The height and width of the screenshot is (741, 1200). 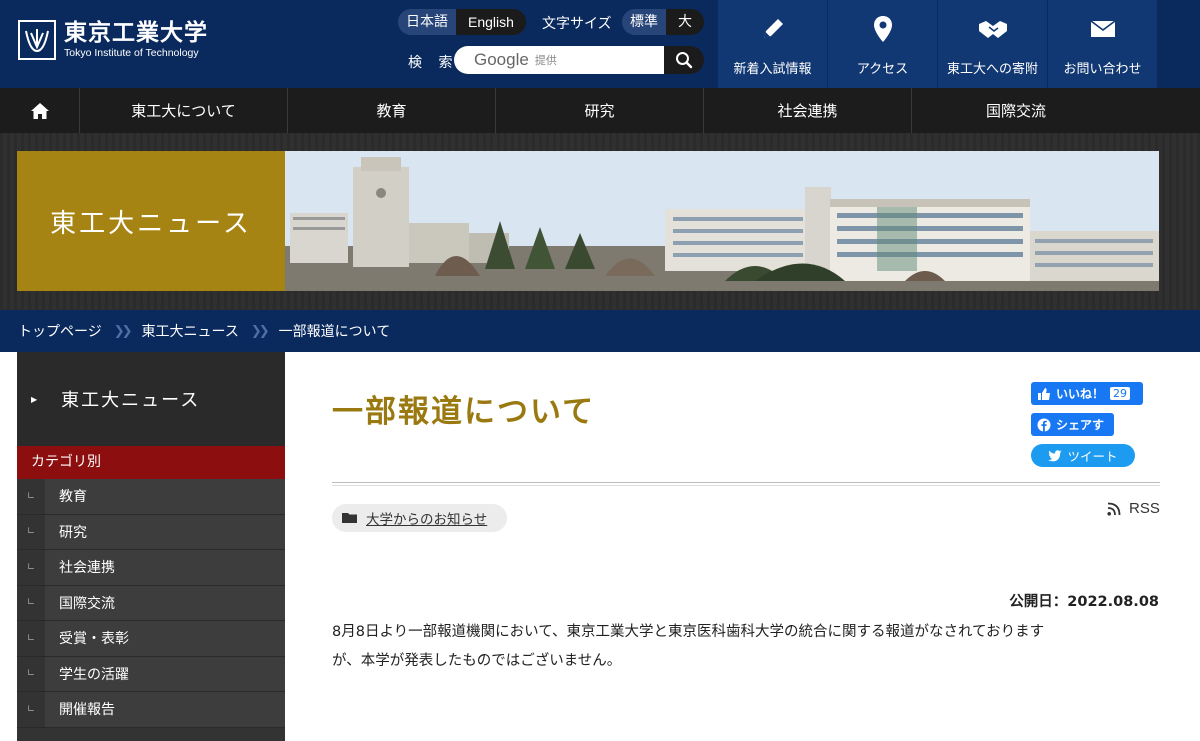 What do you see at coordinates (491, 22) in the screenshot?
I see `lang-english-button: English` at bounding box center [491, 22].